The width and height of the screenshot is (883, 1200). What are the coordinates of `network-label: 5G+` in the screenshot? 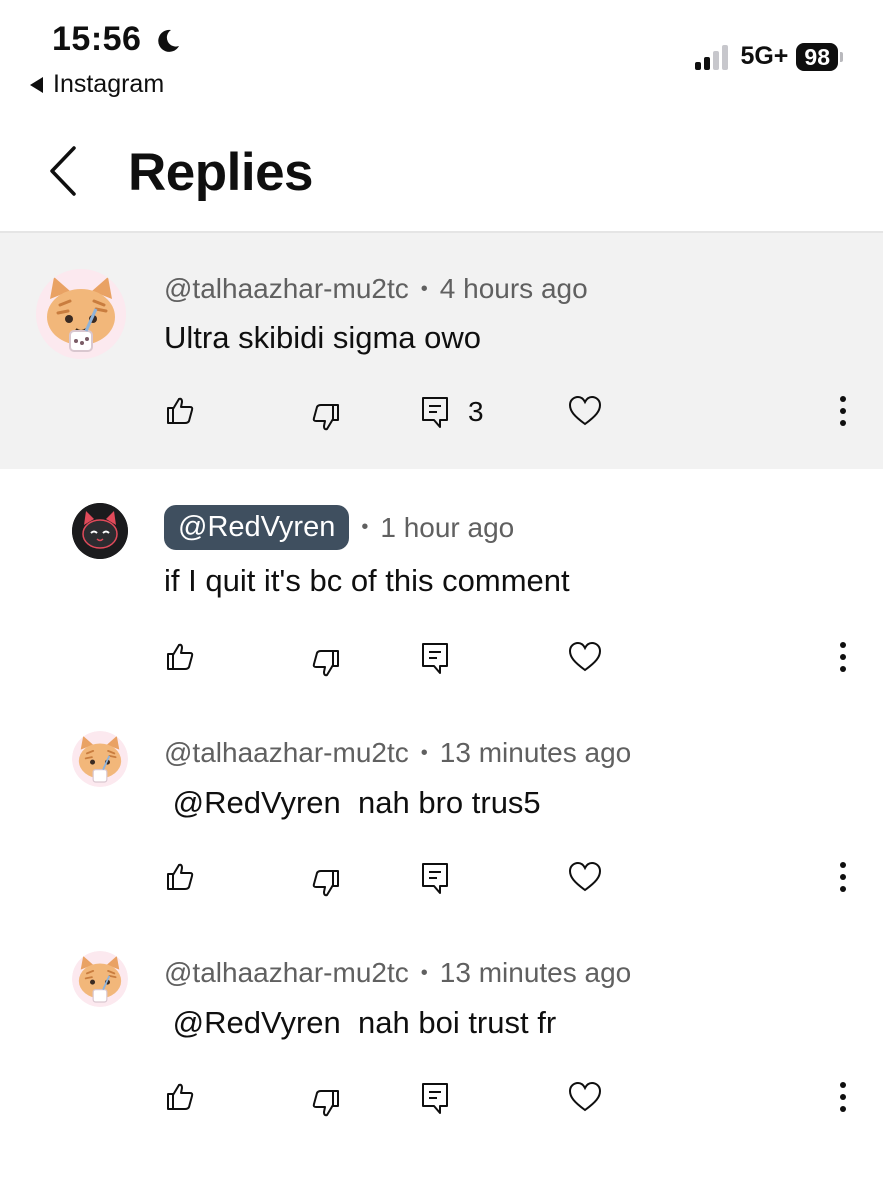 It's located at (764, 56).